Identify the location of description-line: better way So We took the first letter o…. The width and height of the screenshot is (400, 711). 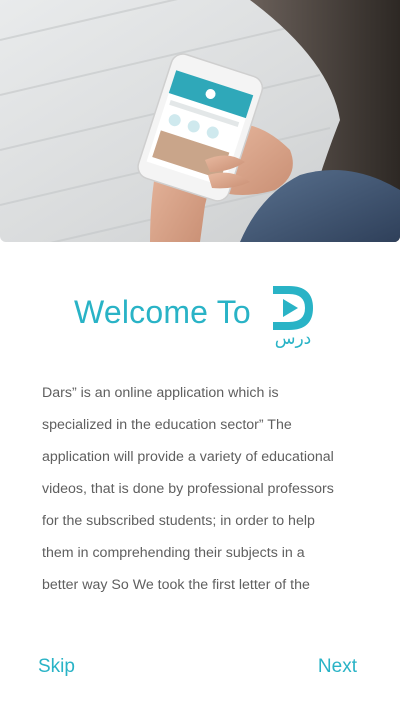
(176, 585).